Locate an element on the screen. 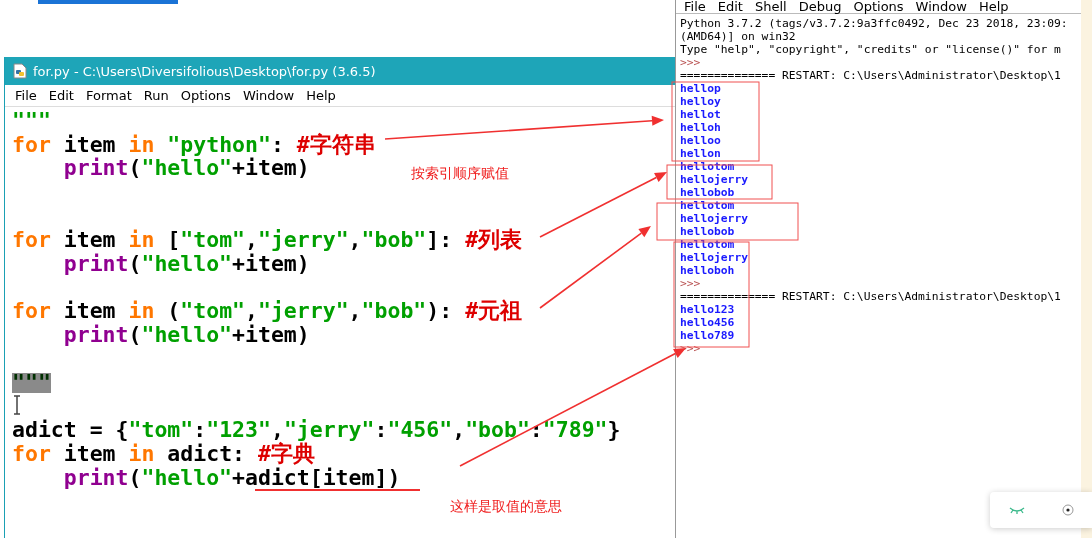  menu-item: Run is located at coordinates (156, 95).